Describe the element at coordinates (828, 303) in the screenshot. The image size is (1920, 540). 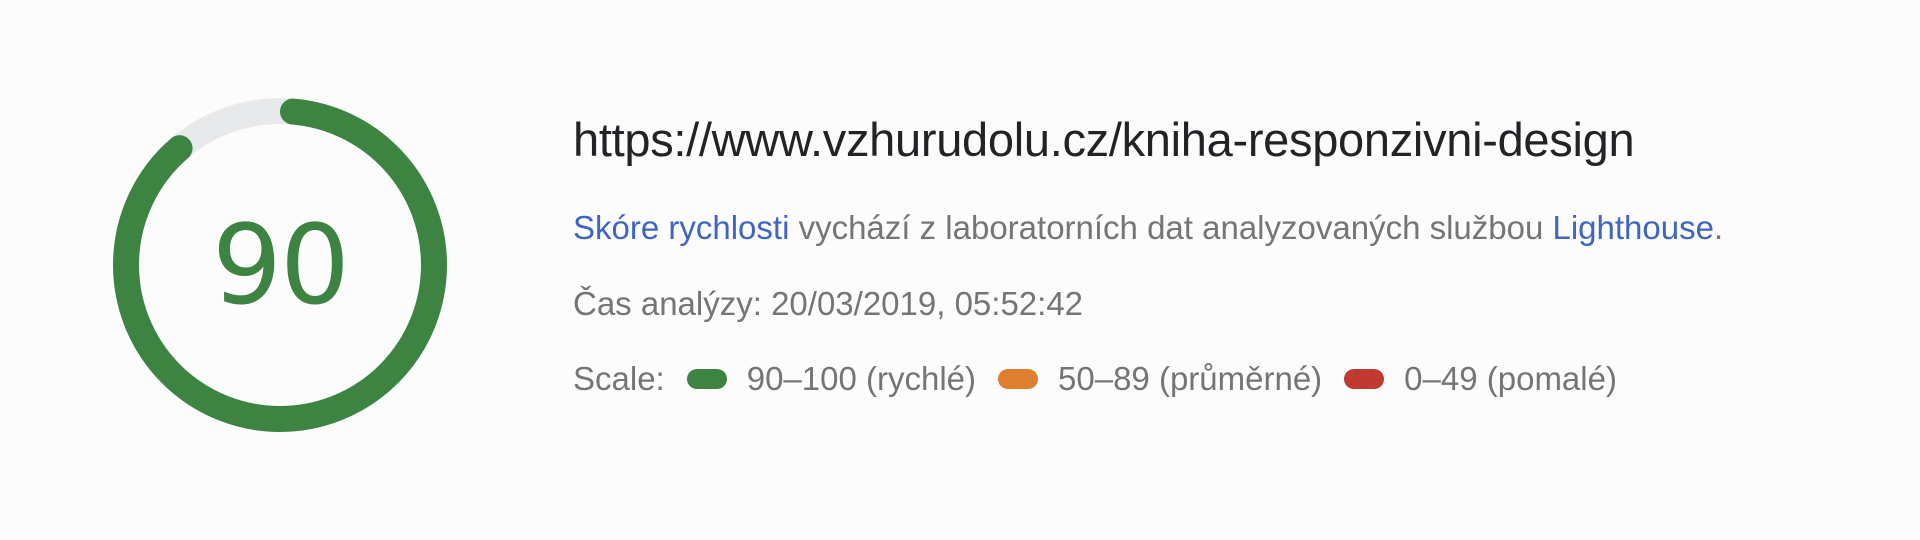
I see `analysis-time: Čas analýzy: 20/03/2019, 05:52:42` at that location.